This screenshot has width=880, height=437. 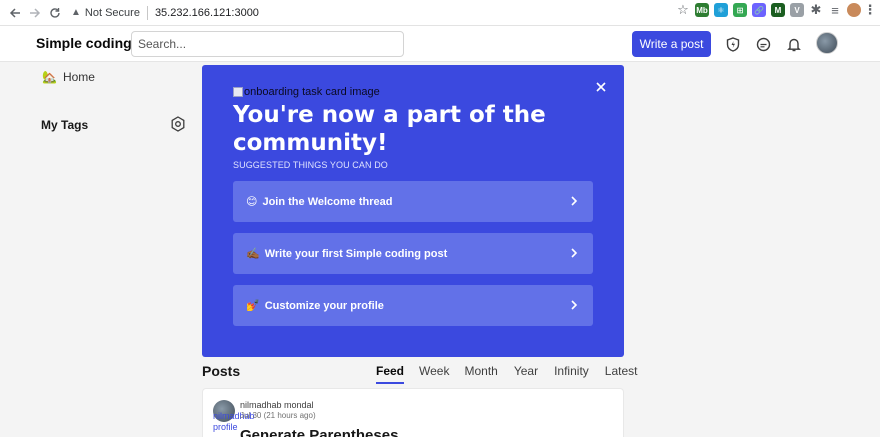 I want to click on close-icon, so click(x=601, y=87).